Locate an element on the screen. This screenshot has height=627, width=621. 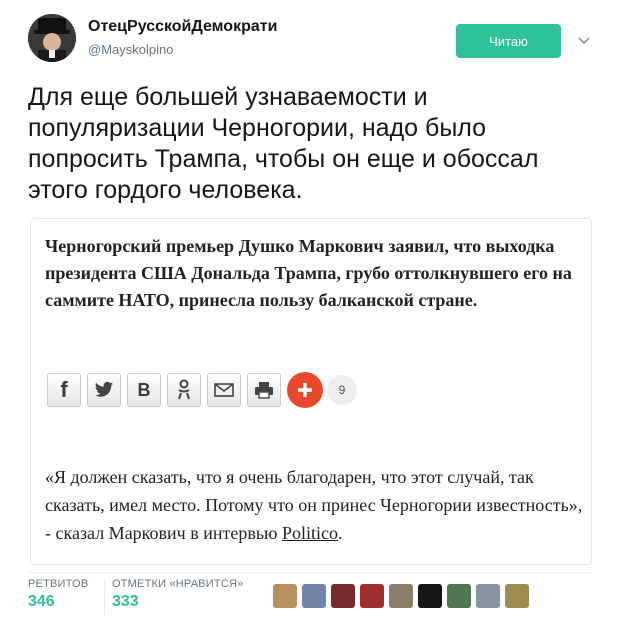
mail-share-button is located at coordinates (224, 390).